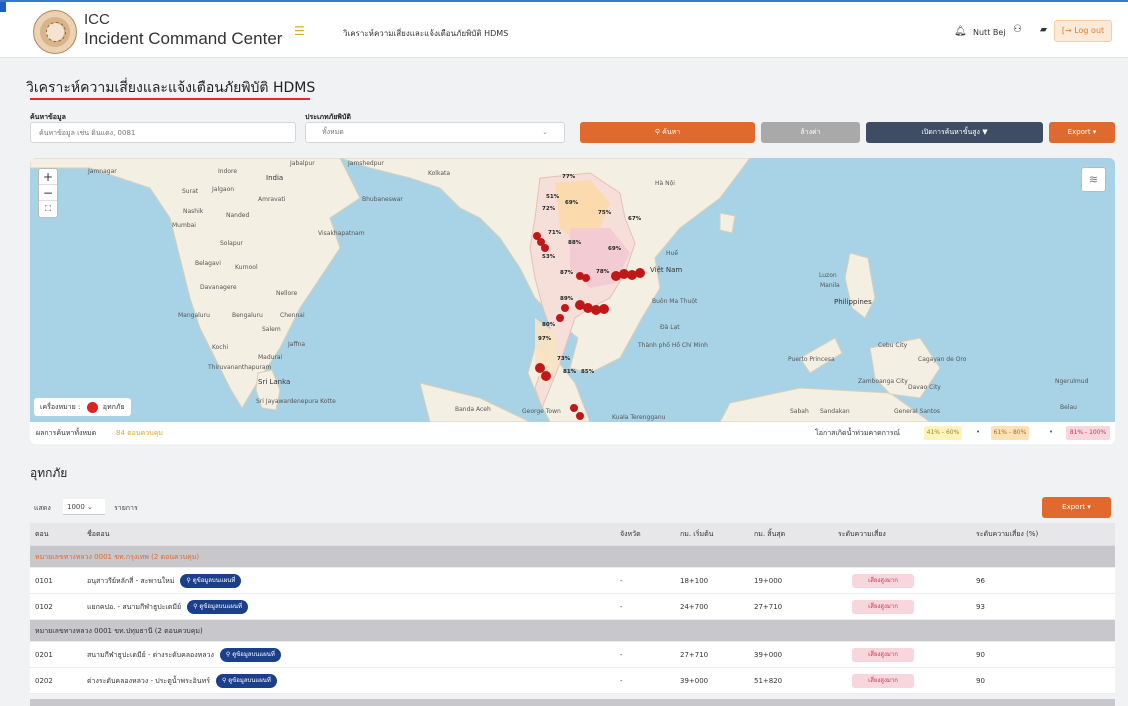 The image size is (1128, 706). Describe the element at coordinates (49, 473) in the screenshot. I see `section-title: อุทกภัย` at that location.